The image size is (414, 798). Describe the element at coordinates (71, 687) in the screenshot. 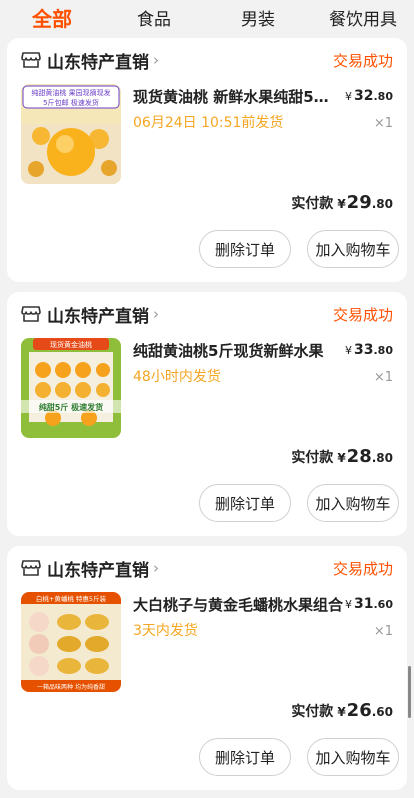

I see `thumb-caption: 一箱品味两种 均为纯香甜` at that location.